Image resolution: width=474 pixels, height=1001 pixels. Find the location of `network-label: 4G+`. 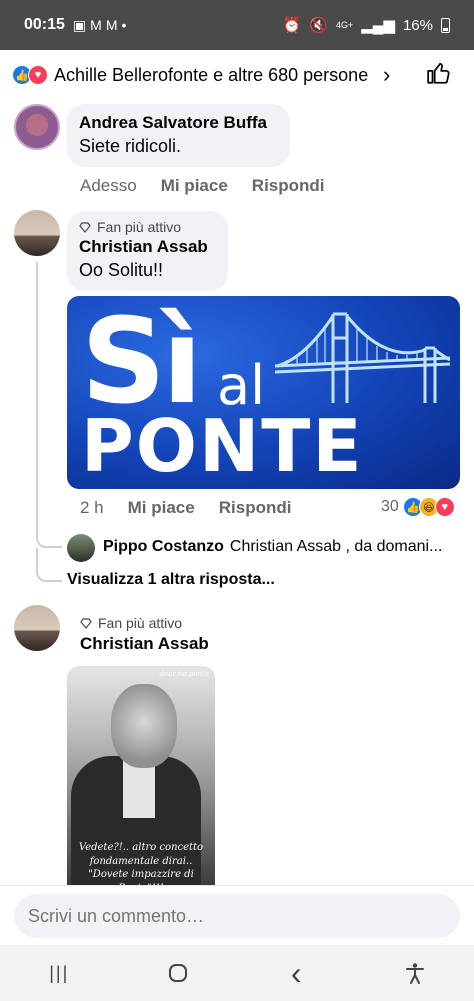

network-label: 4G+ is located at coordinates (345, 25).